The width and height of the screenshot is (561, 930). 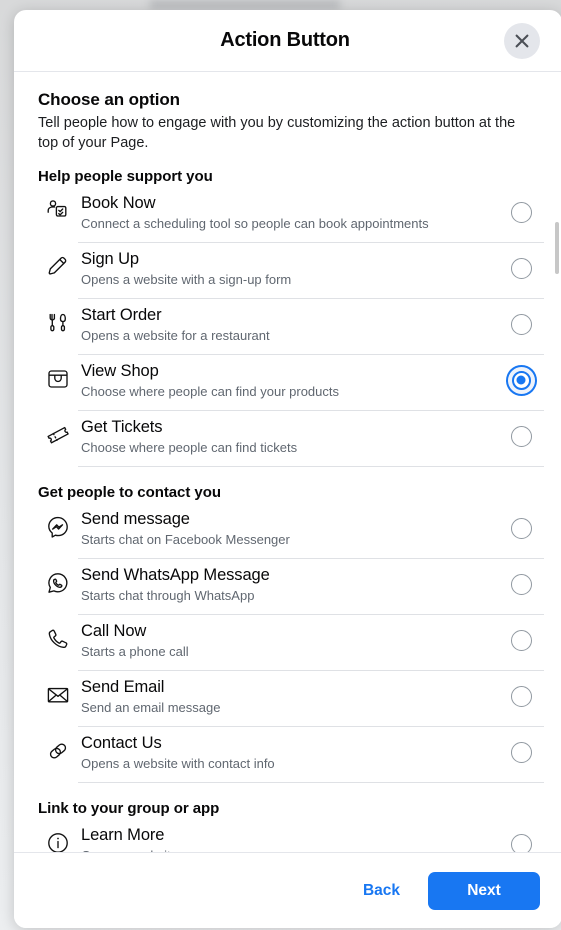 What do you see at coordinates (129, 808) in the screenshot?
I see `section-title: Link to your group or app` at bounding box center [129, 808].